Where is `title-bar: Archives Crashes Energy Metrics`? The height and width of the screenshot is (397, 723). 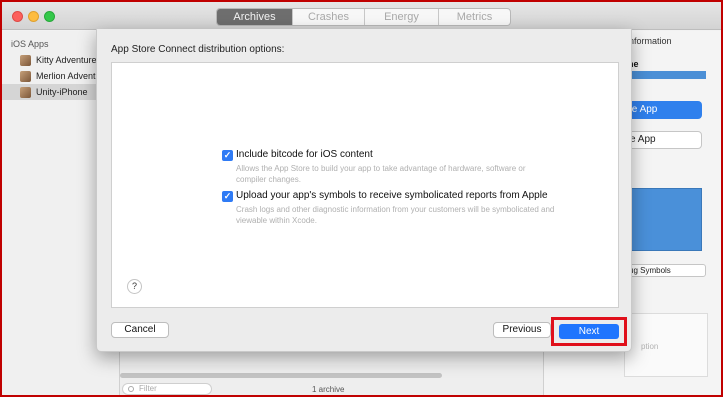
title-bar: Archives Crashes Energy Metrics is located at coordinates (361, 16).